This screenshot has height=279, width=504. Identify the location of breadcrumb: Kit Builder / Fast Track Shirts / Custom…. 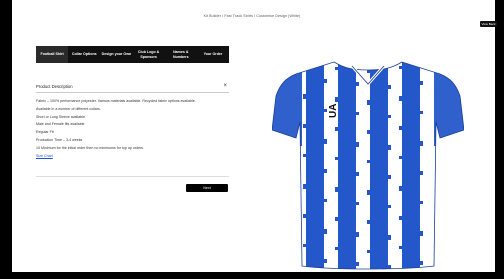
(252, 16).